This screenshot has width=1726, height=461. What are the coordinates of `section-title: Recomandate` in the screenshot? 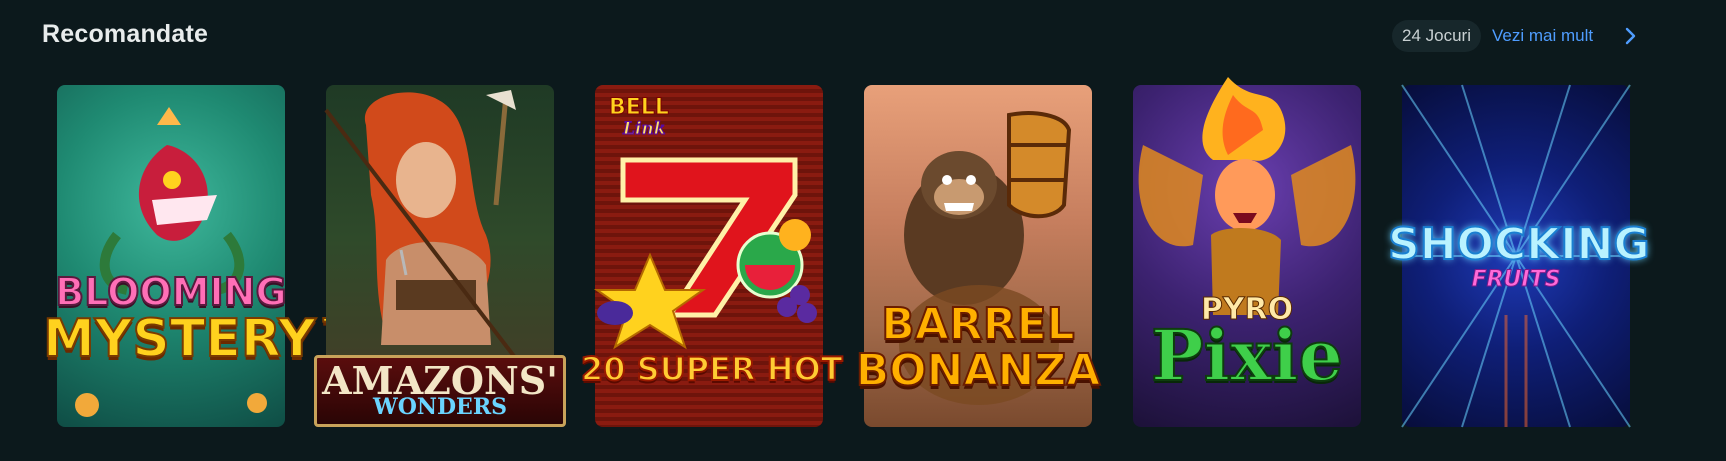 It's located at (125, 34).